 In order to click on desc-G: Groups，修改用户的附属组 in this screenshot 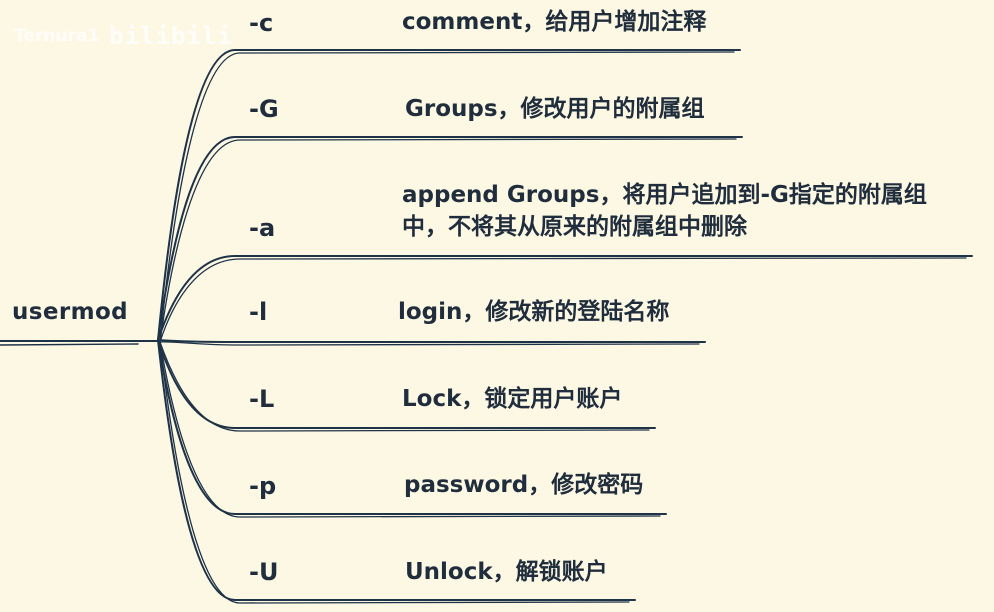, I will do `click(555, 109)`.